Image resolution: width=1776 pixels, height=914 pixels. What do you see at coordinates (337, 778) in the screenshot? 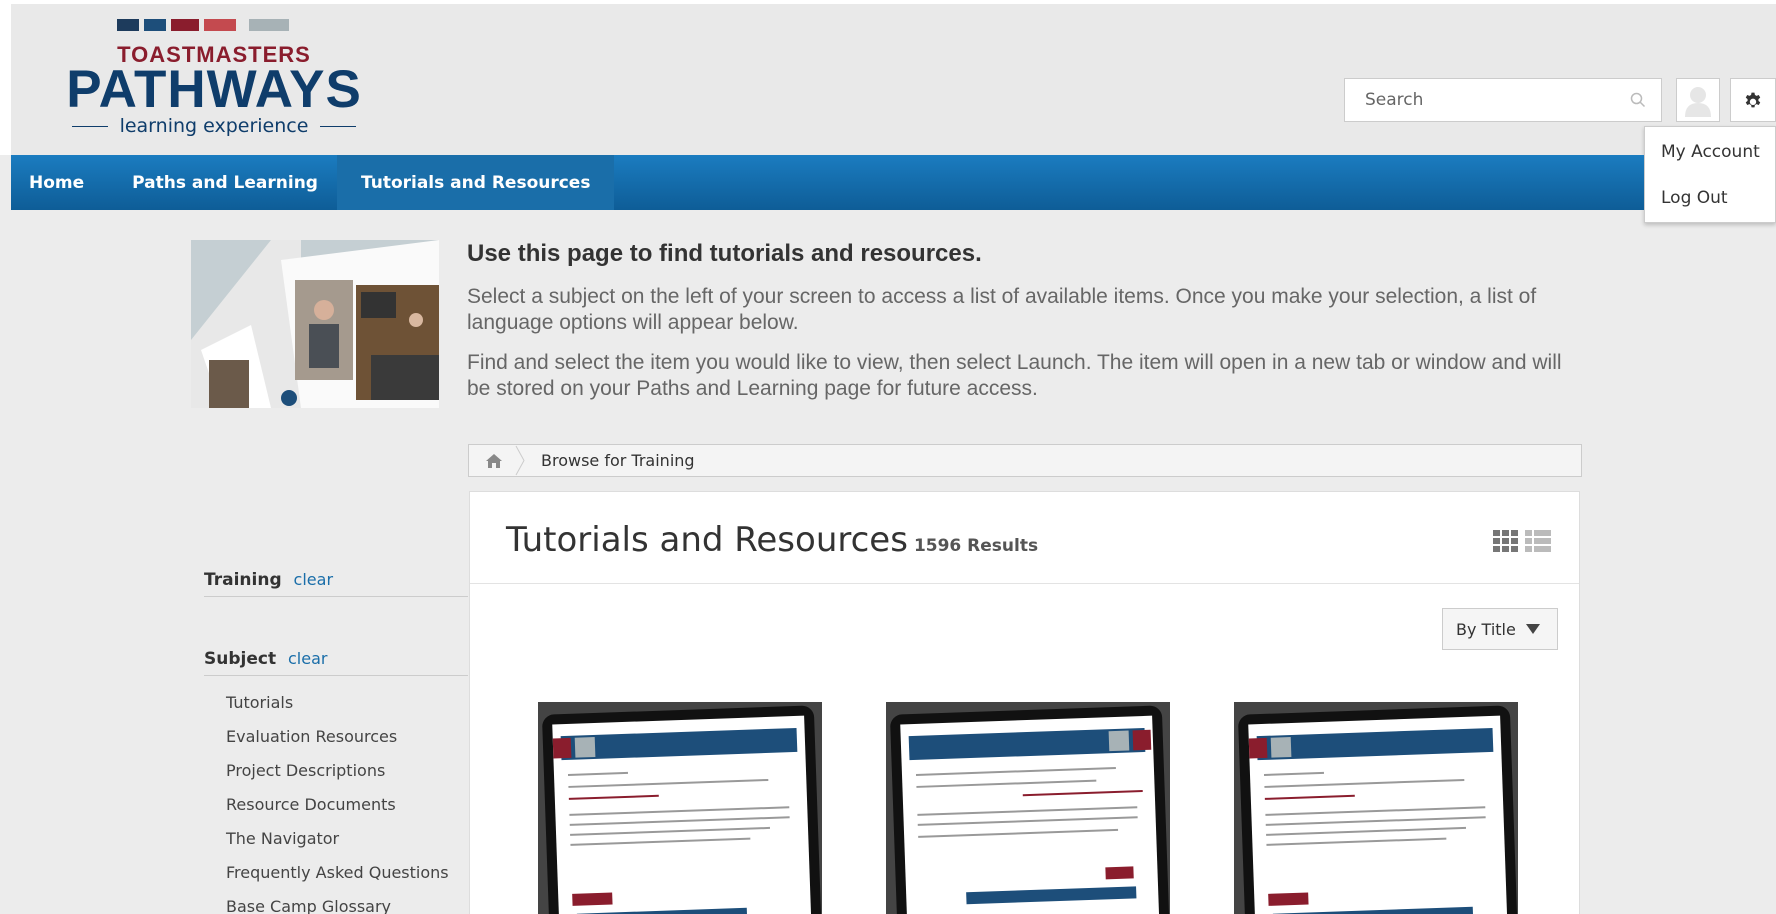
I see `subject-item-project-descriptions: Project Descriptions` at bounding box center [337, 778].